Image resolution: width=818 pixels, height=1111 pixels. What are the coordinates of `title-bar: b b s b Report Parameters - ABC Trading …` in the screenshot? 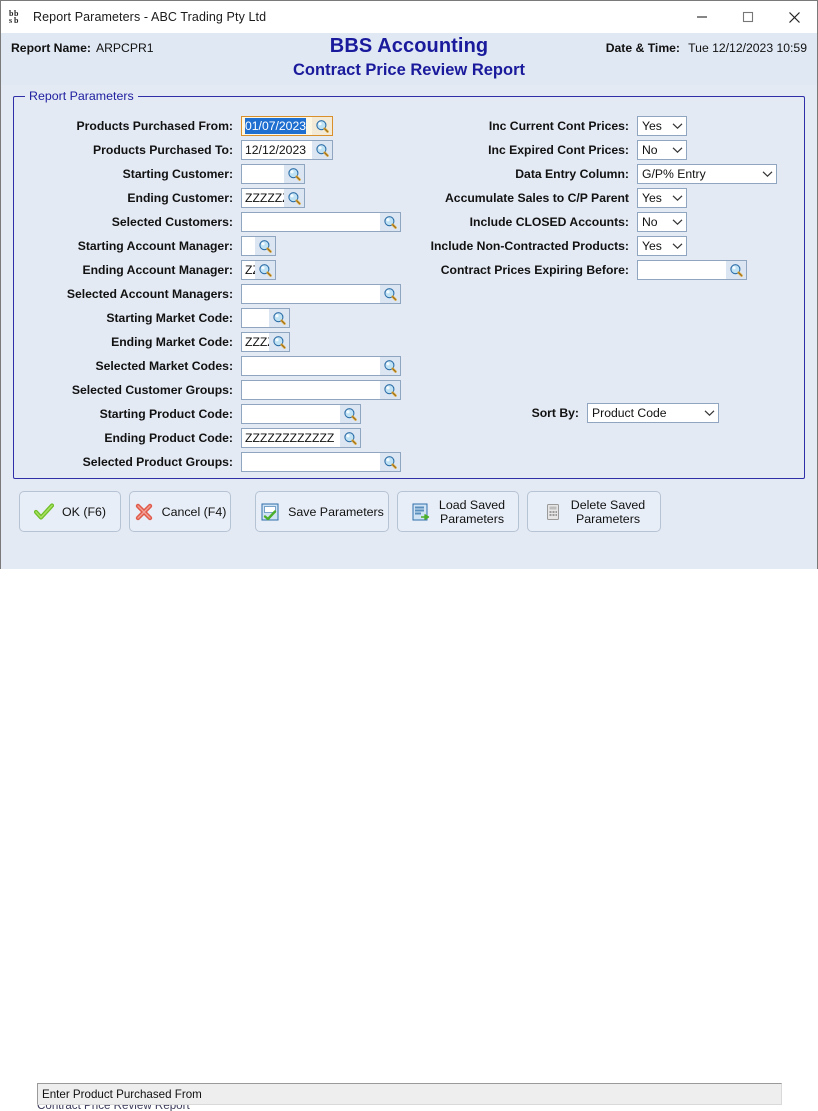 It's located at (409, 17).